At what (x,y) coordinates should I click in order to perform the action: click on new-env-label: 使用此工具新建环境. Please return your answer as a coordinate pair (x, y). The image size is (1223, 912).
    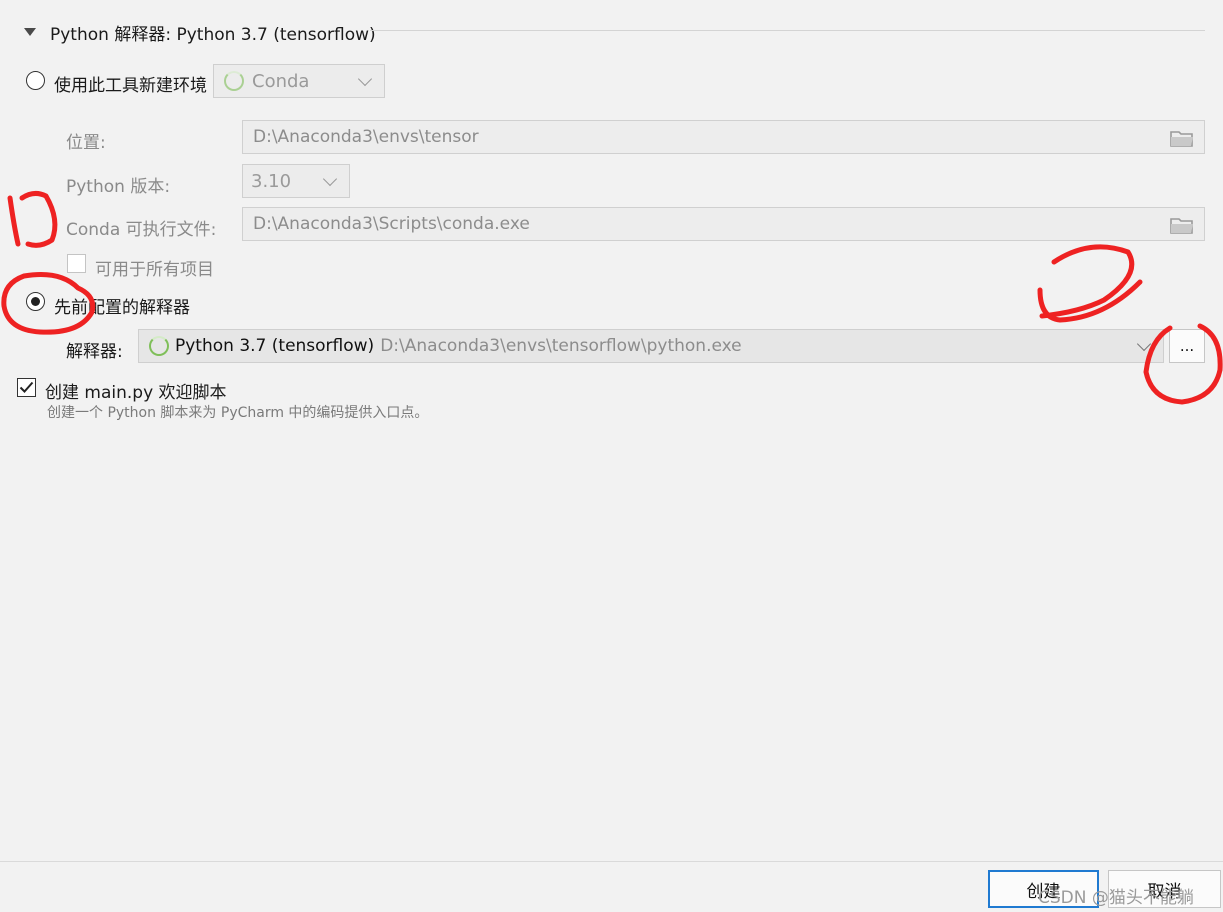
    Looking at the image, I should click on (130, 86).